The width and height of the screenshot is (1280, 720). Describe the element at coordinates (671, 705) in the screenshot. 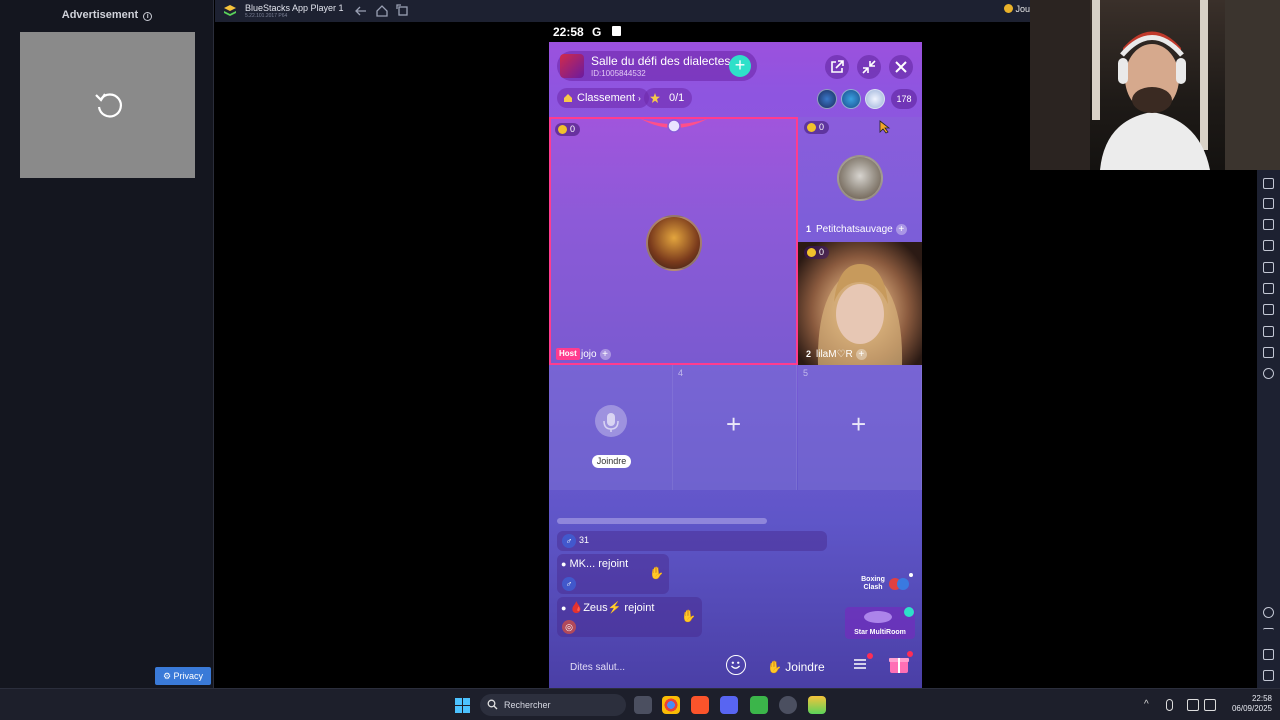

I see `chrome-icon` at that location.